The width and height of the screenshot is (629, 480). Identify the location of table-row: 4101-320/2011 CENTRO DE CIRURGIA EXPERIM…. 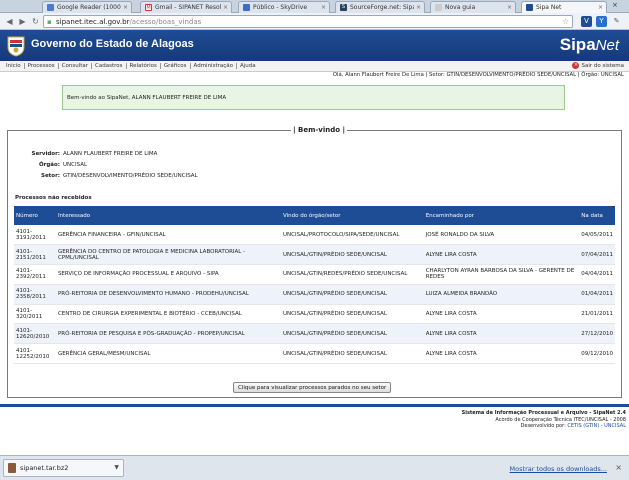
(314, 314).